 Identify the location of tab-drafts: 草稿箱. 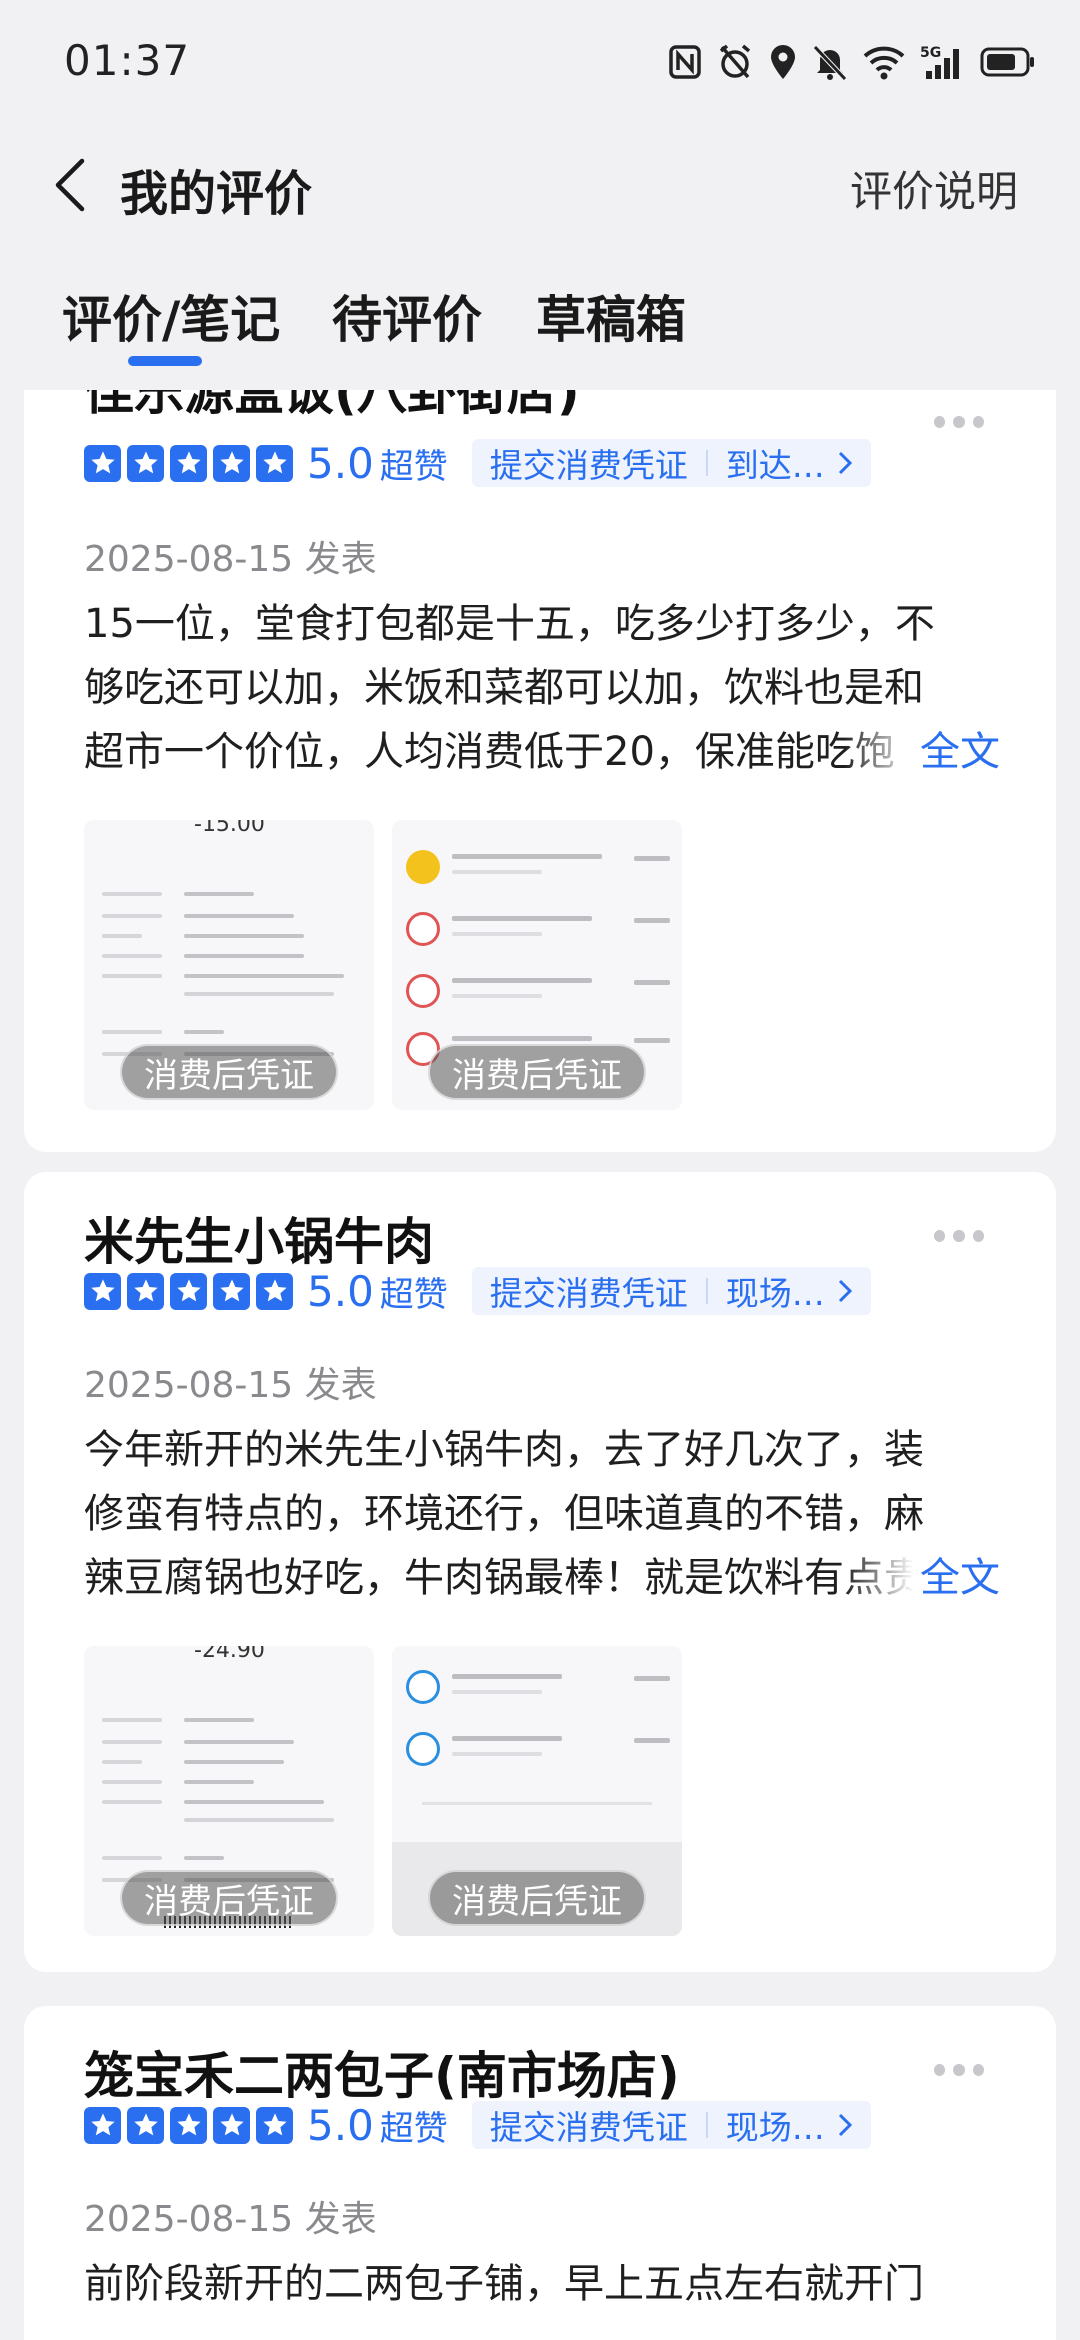
(611, 316).